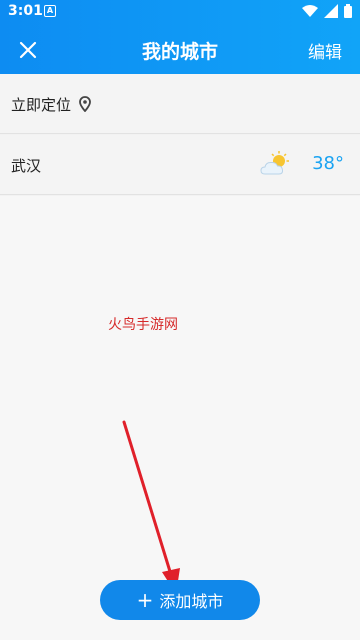  What do you see at coordinates (180, 37) in the screenshot?
I see `app-header: 3:01 A 我的城市 编辑` at bounding box center [180, 37].